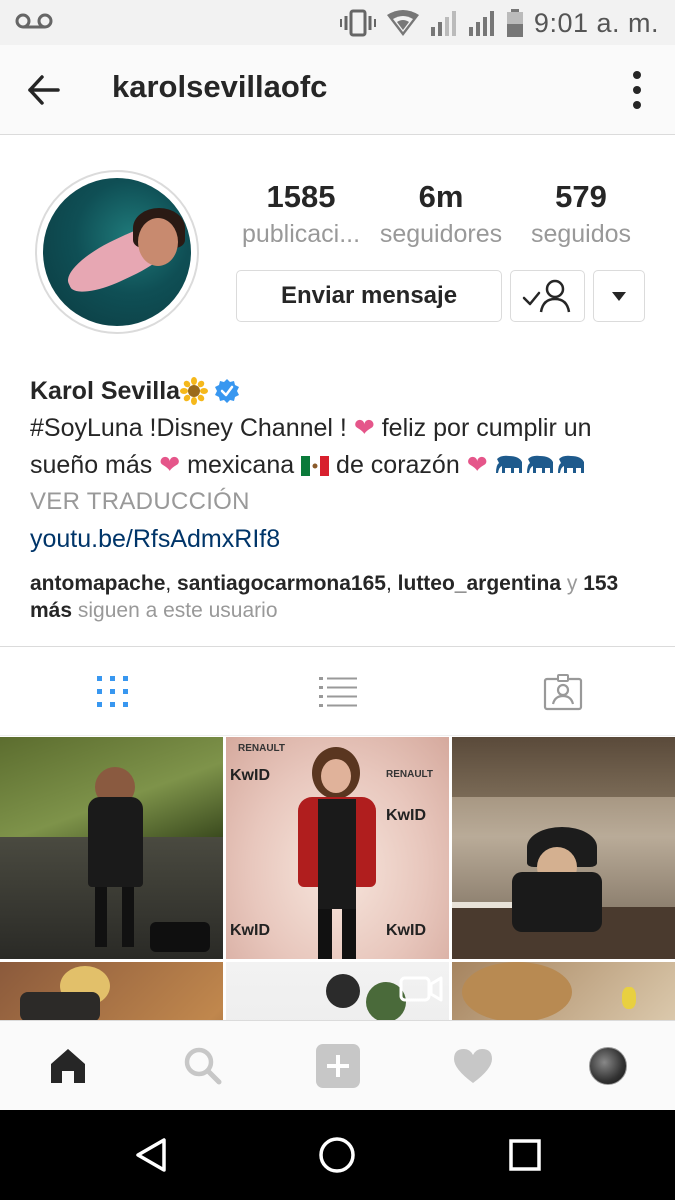 This screenshot has width=675, height=1200. I want to click on battery-icon, so click(514, 23).